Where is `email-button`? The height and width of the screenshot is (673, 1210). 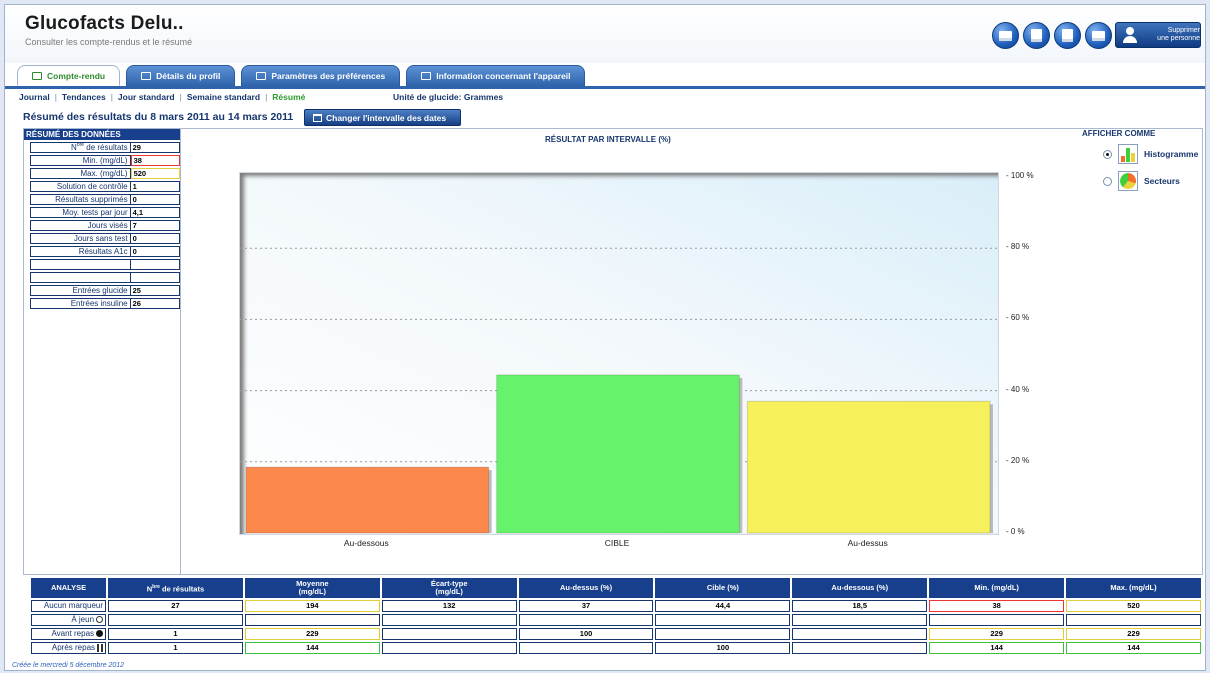
email-button is located at coordinates (1098, 35).